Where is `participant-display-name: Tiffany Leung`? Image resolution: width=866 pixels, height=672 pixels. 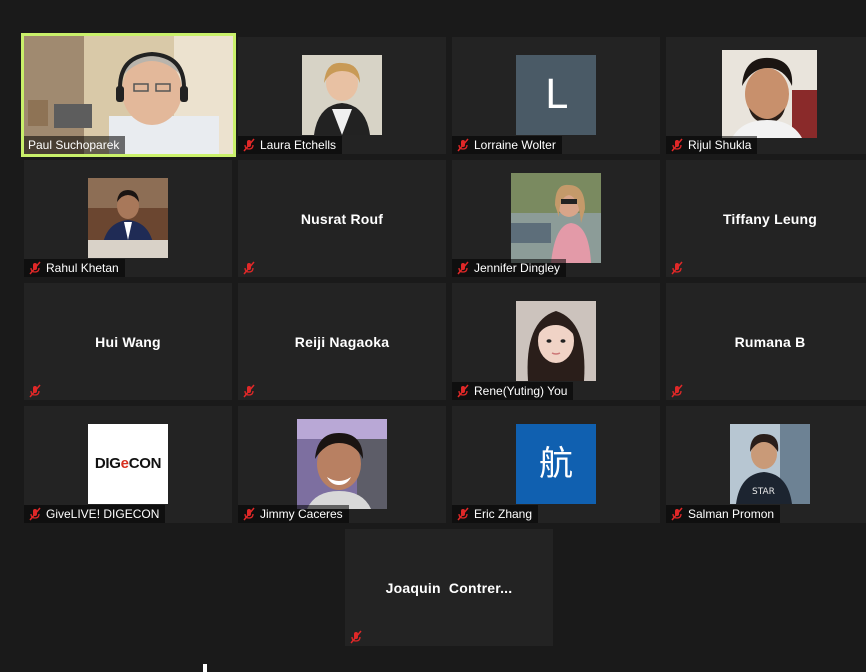 participant-display-name: Tiffany Leung is located at coordinates (770, 218).